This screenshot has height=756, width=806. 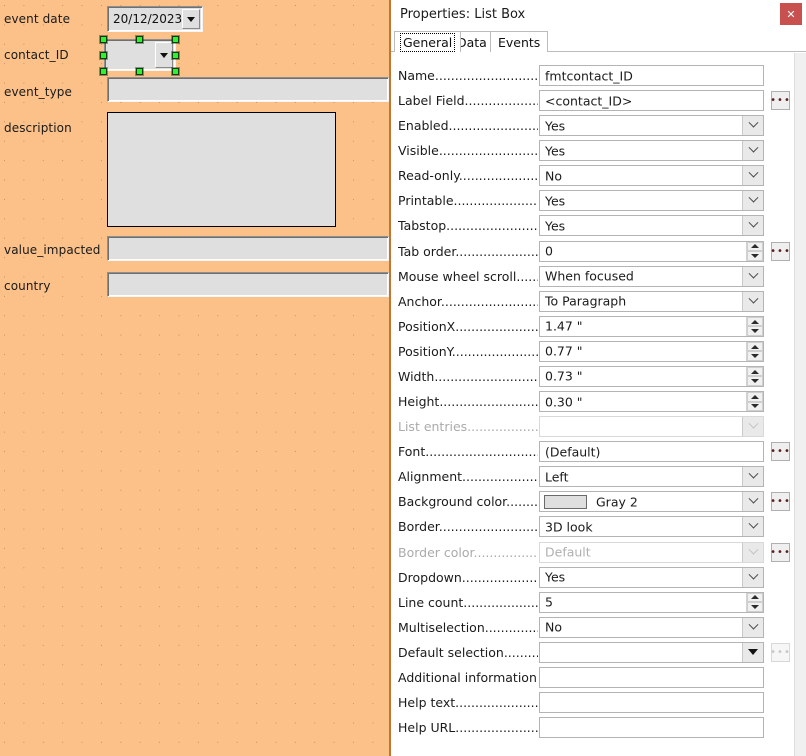 I want to click on form-control-contact-id, so click(x=140, y=55).